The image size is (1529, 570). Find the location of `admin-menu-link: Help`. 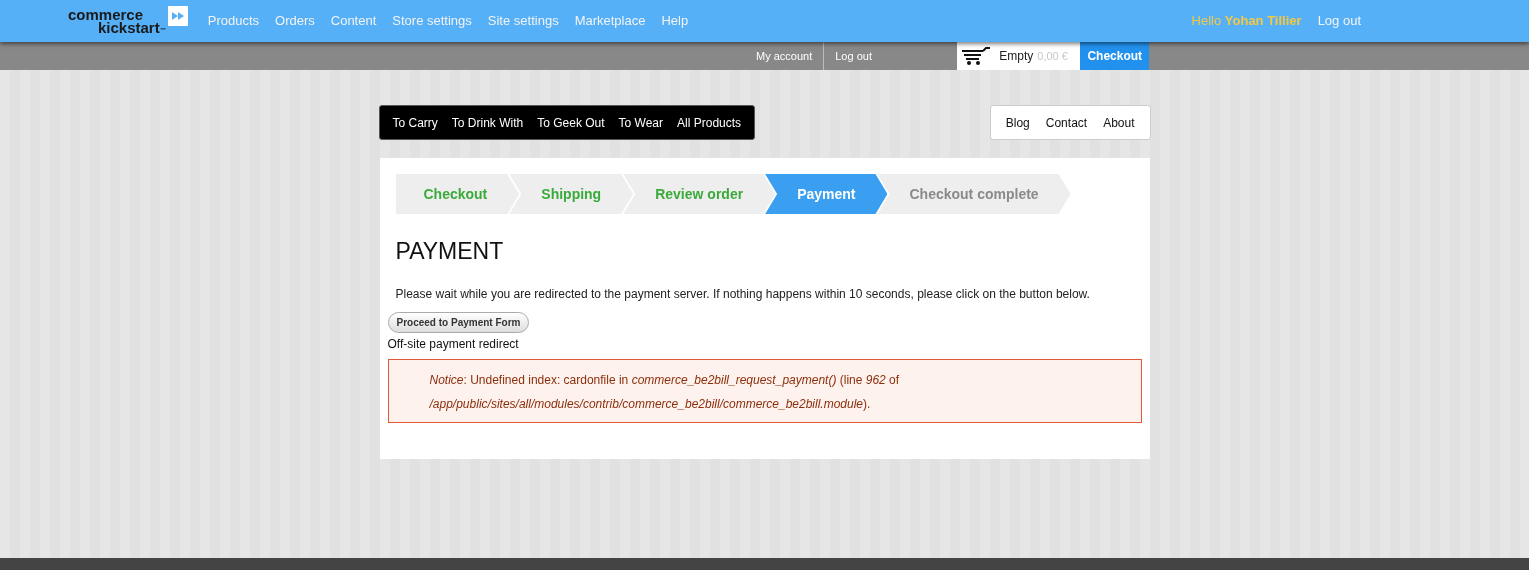

admin-menu-link: Help is located at coordinates (675, 21).